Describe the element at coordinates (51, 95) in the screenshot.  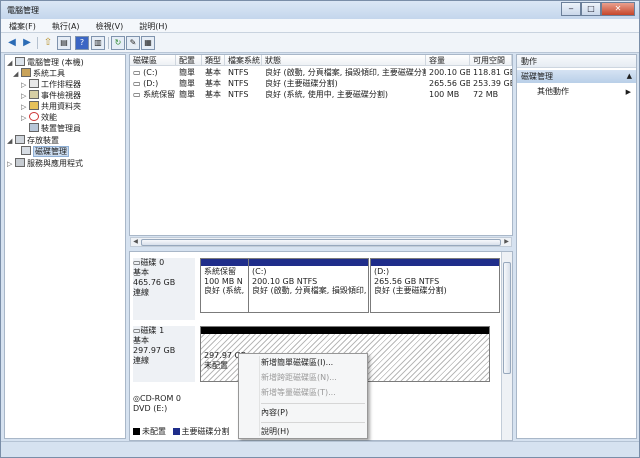
I see `tree-item-event-viewer: ▷ 事件檢視器` at that location.